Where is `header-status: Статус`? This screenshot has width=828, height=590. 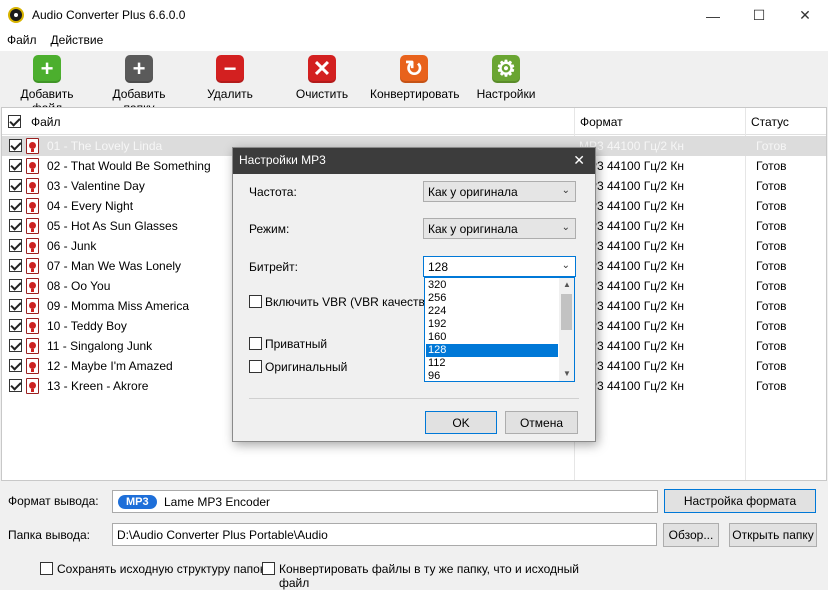 header-status: Статус is located at coordinates (770, 122).